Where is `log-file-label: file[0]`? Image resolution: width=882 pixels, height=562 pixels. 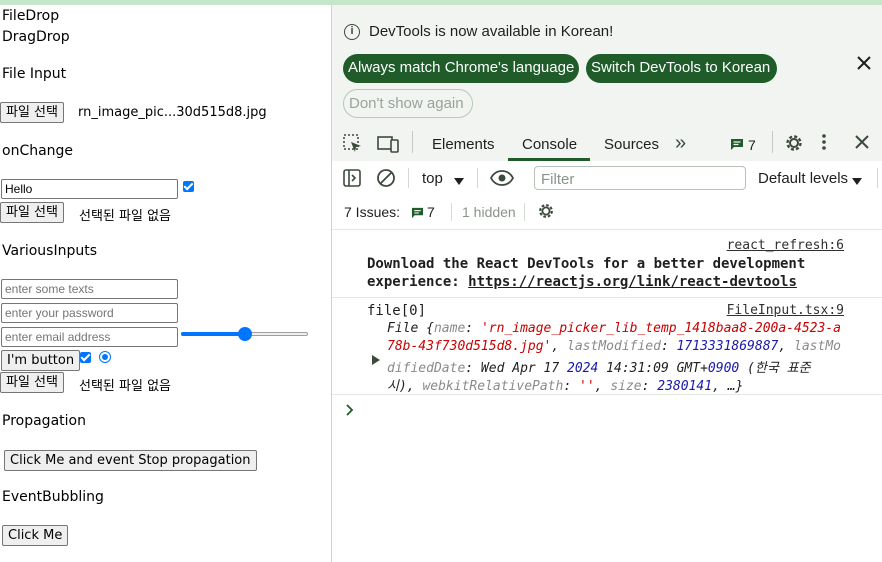
log-file-label: file[0] is located at coordinates (397, 311).